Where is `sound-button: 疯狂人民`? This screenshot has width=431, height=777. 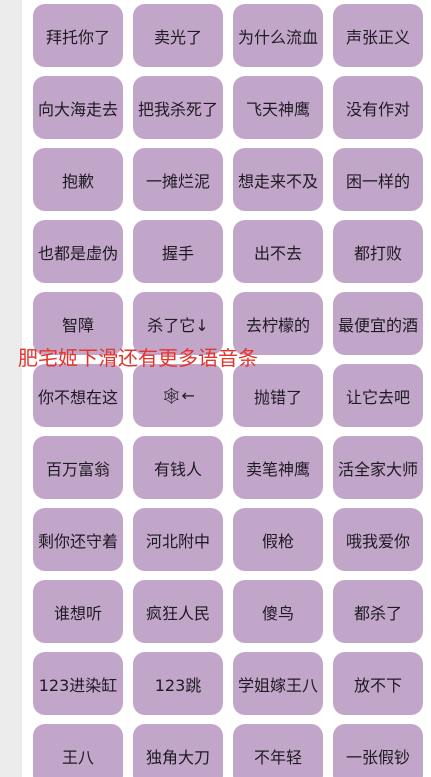 sound-button: 疯狂人民 is located at coordinates (178, 611).